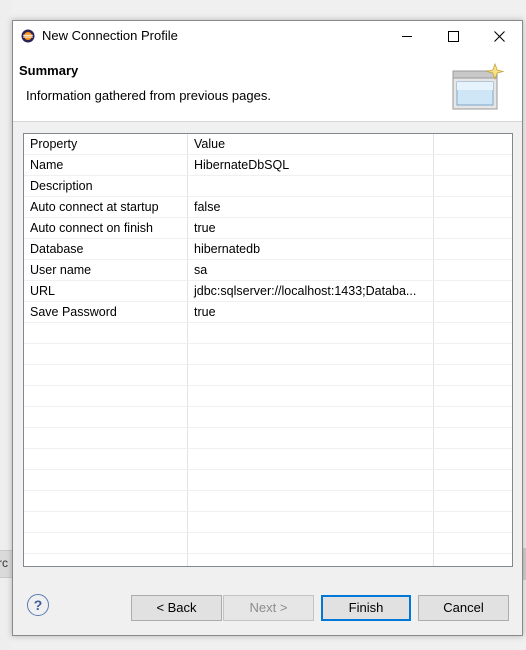  Describe the element at coordinates (478, 86) in the screenshot. I see `database-wizard-icon` at that location.